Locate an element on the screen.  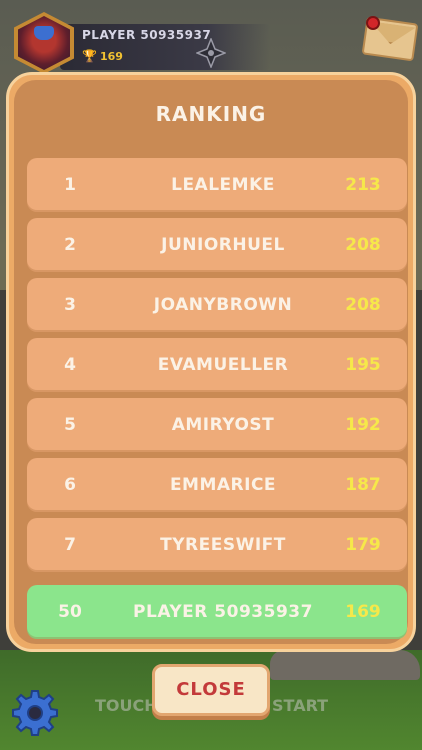
ranking-row: 2 JUNIORHUEL 208 is located at coordinates (217, 245).